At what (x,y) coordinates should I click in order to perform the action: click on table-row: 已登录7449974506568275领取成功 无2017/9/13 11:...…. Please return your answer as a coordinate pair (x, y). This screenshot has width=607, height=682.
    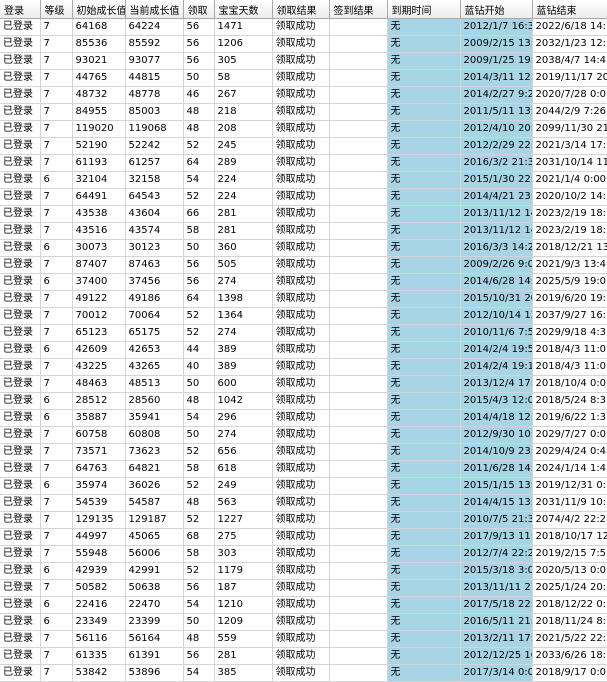
    Looking at the image, I should click on (303, 537).